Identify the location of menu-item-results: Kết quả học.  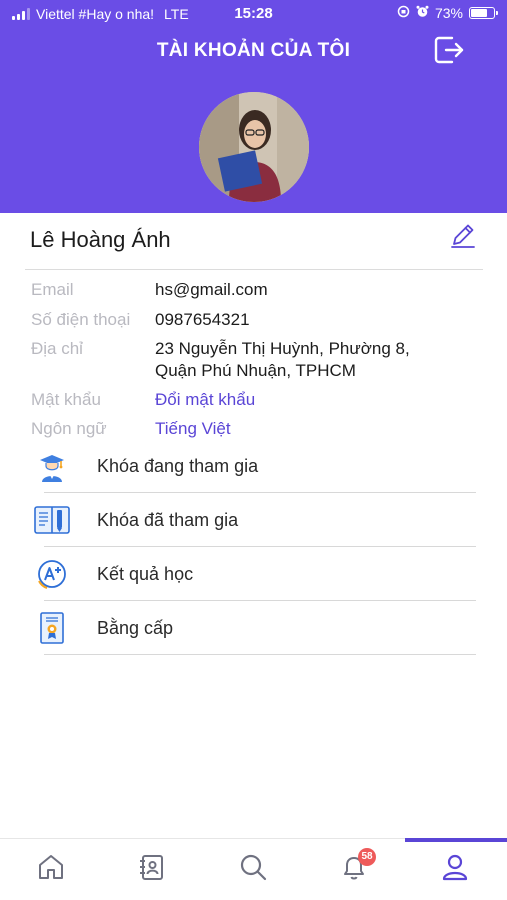
(253, 575).